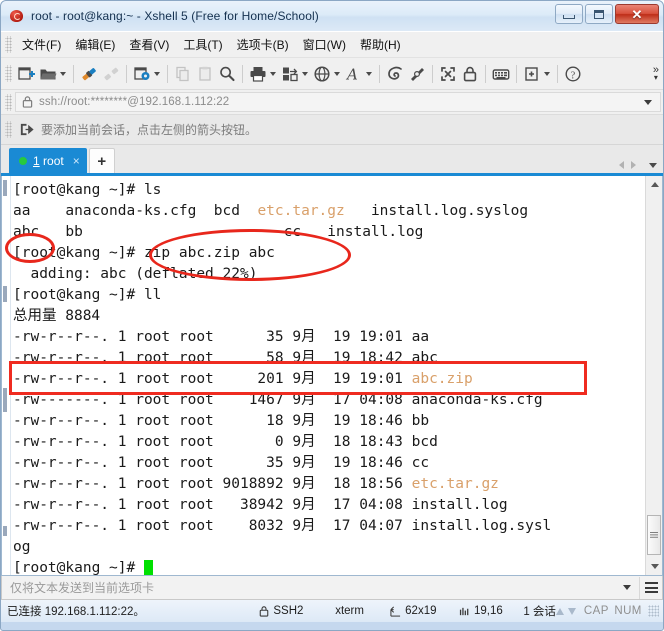  What do you see at coordinates (329, 274) in the screenshot?
I see `terminal-line: adding: abc (deflated 22%)` at bounding box center [329, 274].